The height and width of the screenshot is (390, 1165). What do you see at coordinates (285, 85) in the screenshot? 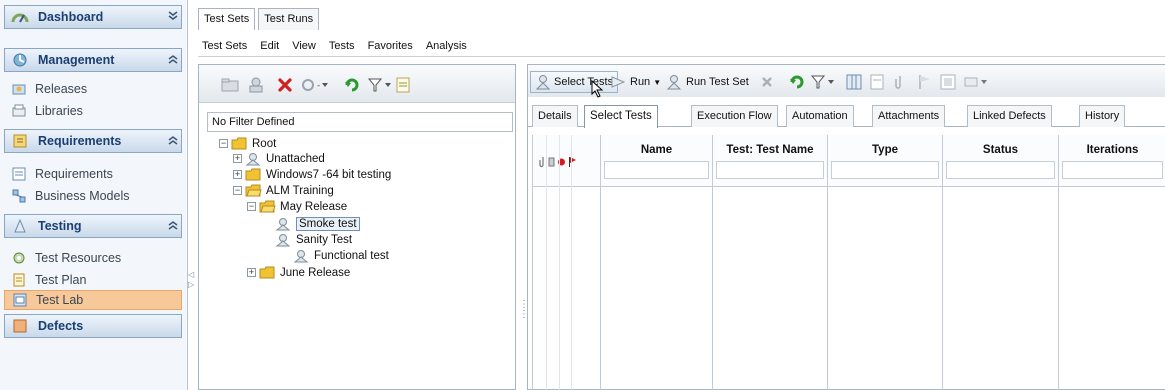
I see `delete-icon` at bounding box center [285, 85].